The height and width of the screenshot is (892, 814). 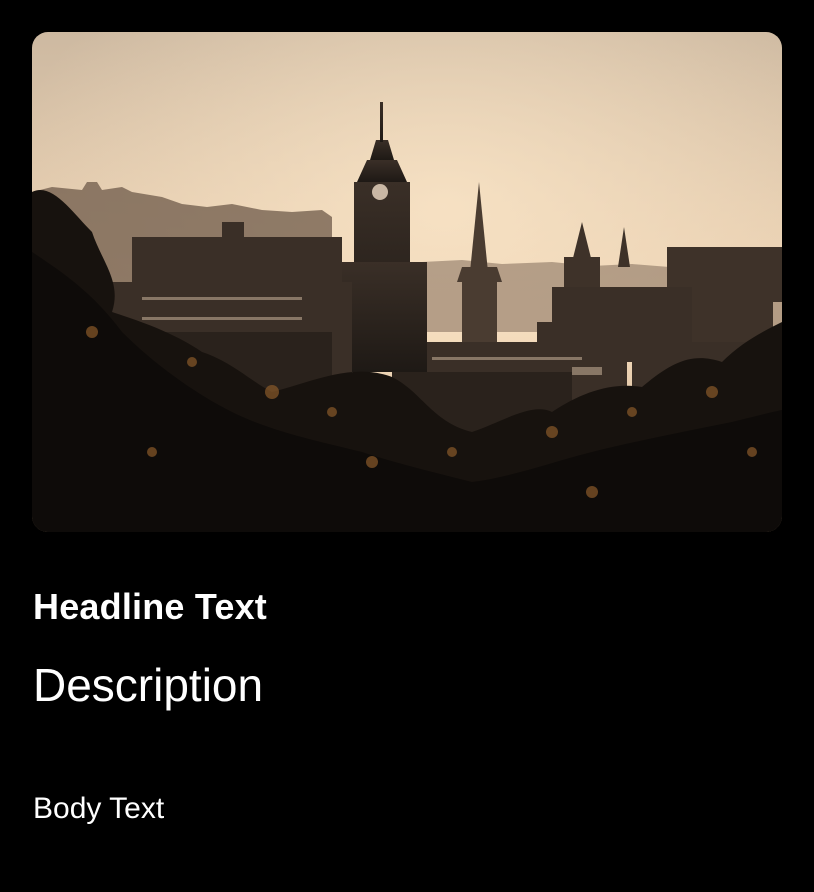 I want to click on headline-text: Headline Text, so click(x=150, y=606).